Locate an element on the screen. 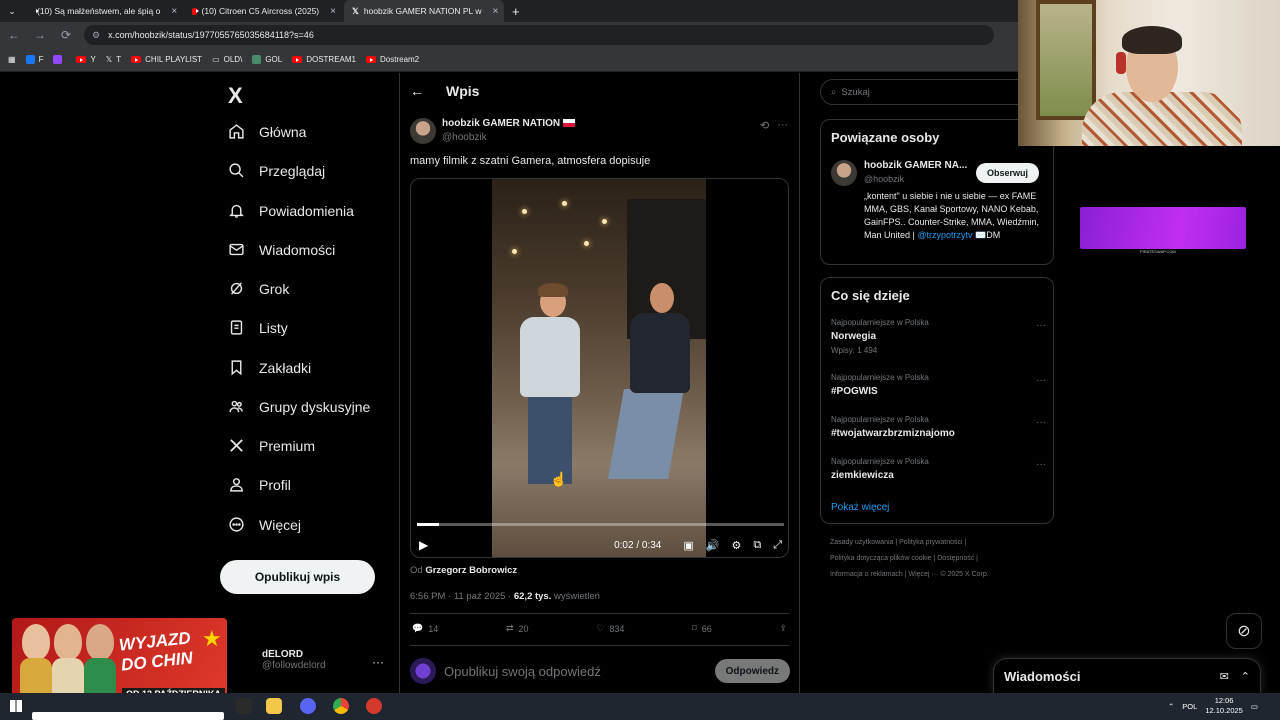  post-button: Opublikuj wpis is located at coordinates (297, 577).